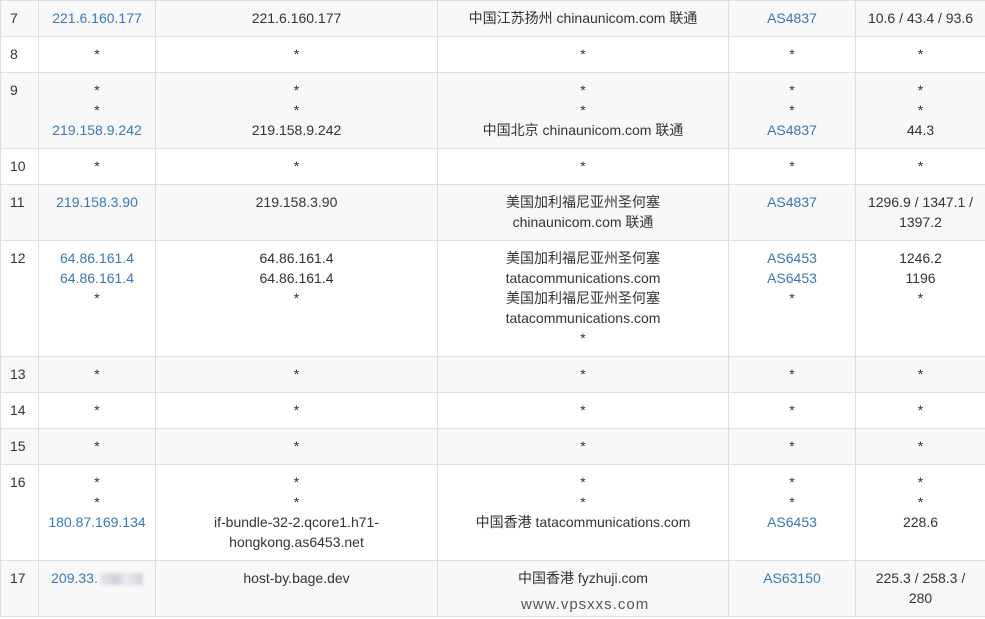 The image size is (985, 619). Describe the element at coordinates (296, 588) in the screenshot. I see `hostname-cell: host-by.bage.dev` at that location.